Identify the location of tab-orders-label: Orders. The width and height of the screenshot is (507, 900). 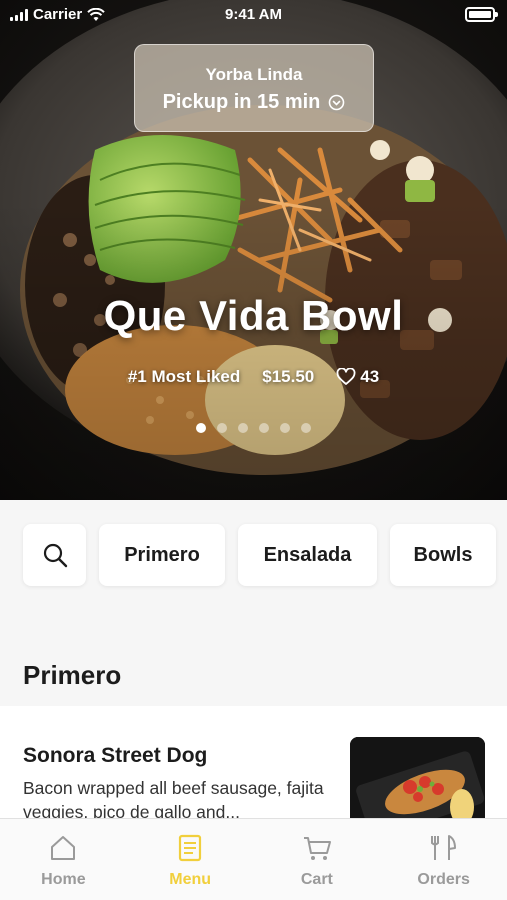
(443, 879).